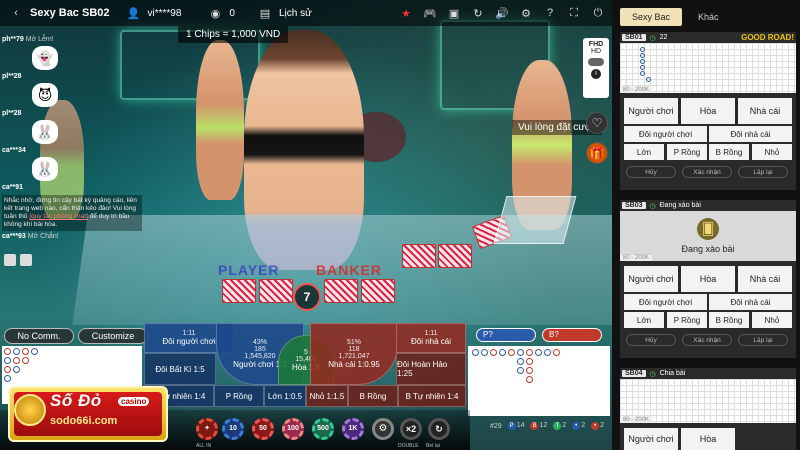 The image size is (800, 450). I want to click on all-in-chip-icon: ✦, so click(207, 429).